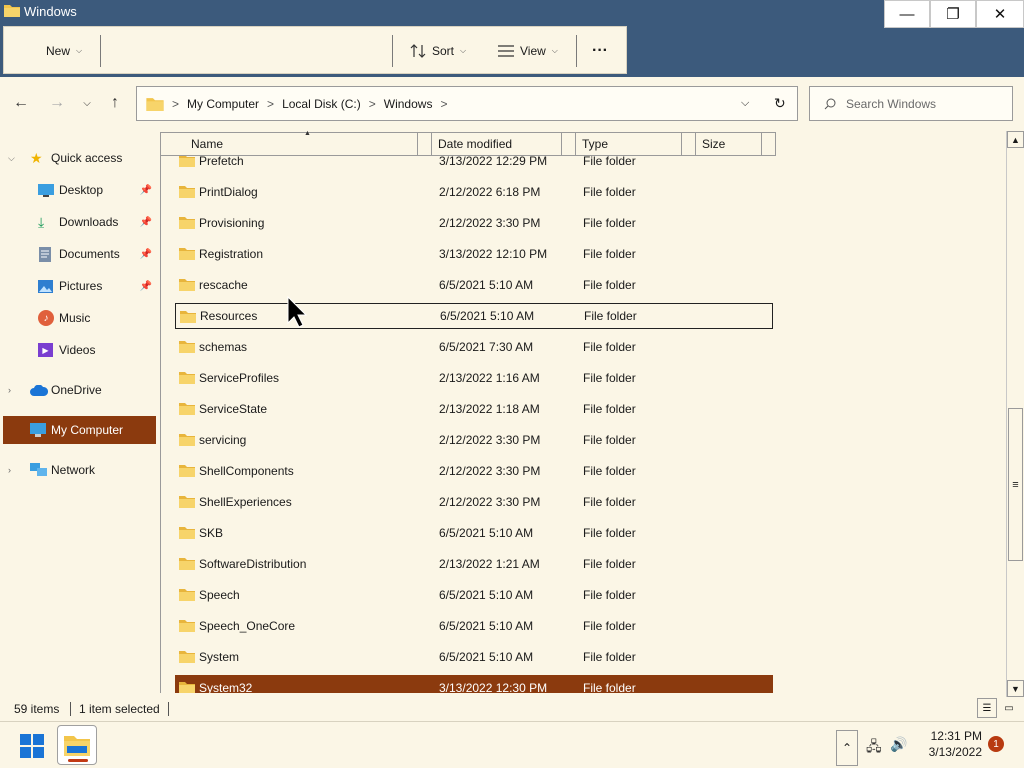 The width and height of the screenshot is (1024, 768). What do you see at coordinates (497, 144) in the screenshot?
I see `column-header-date: Date modified` at bounding box center [497, 144].